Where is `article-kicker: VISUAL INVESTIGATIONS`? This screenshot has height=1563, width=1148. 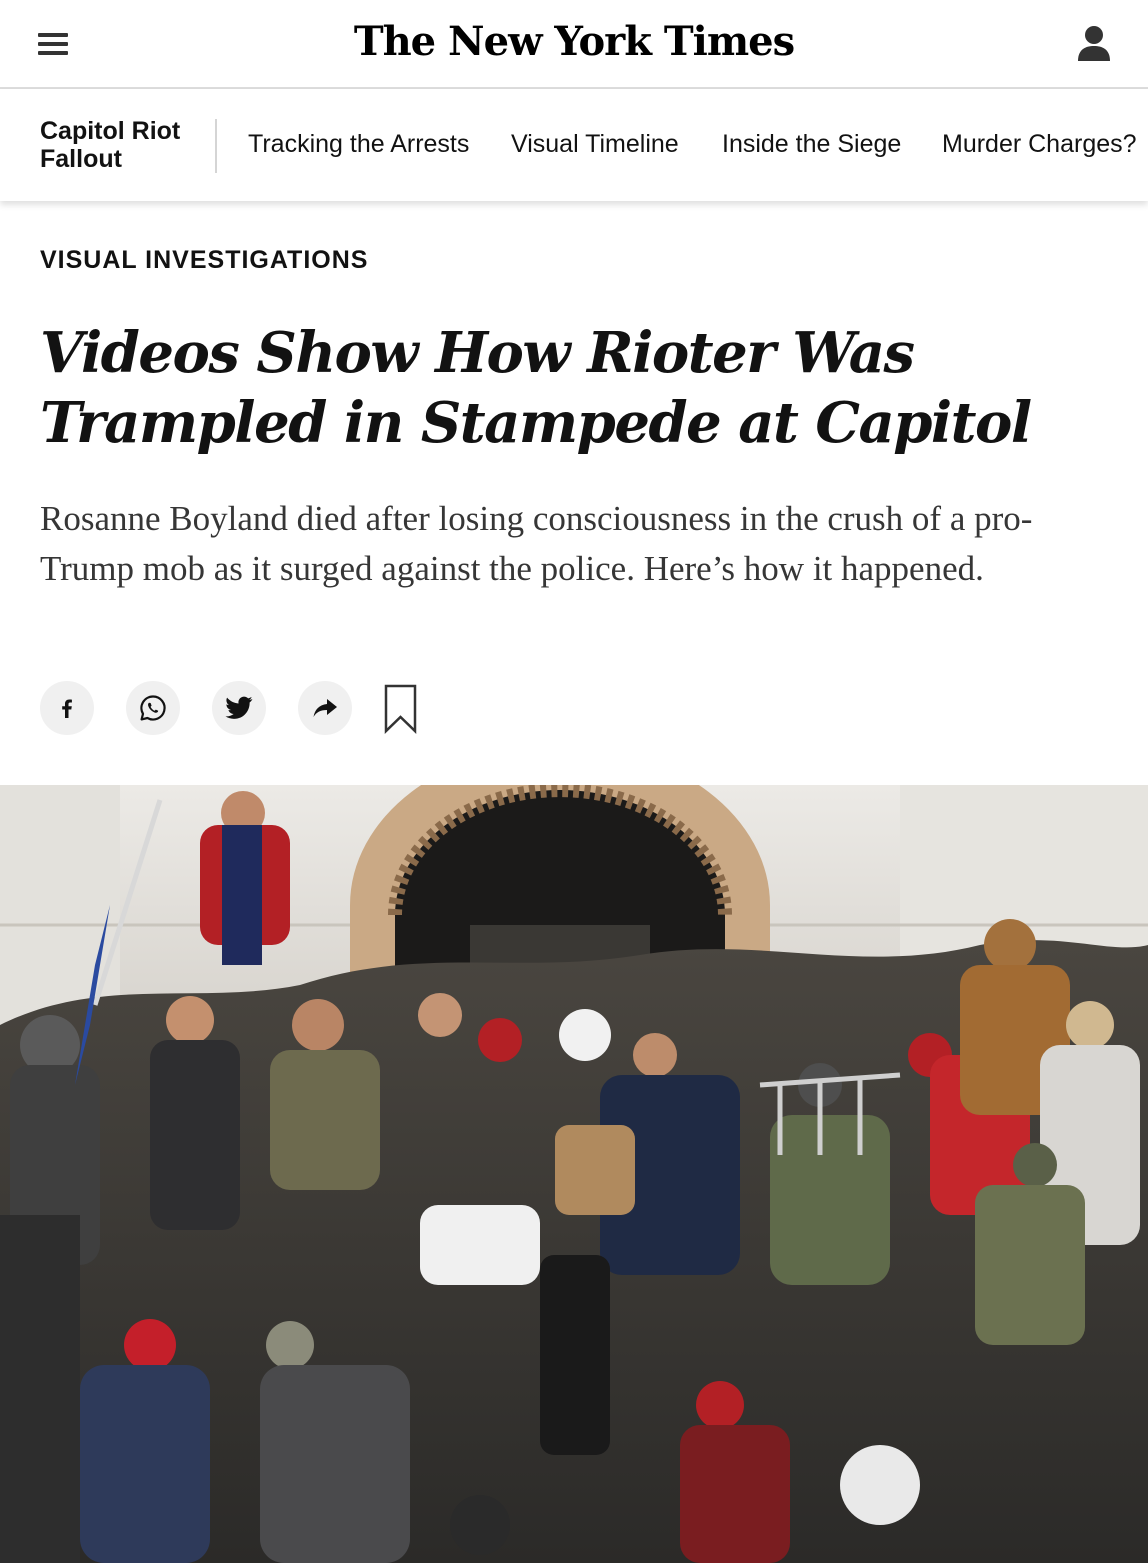 article-kicker: VISUAL INVESTIGATIONS is located at coordinates (204, 260).